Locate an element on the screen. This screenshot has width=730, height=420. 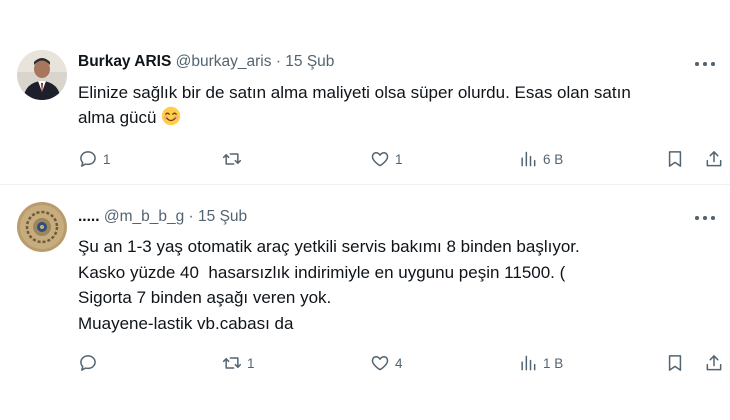
tweet-text-line: Sigorta 7 binden aşağı veren yok. is located at coordinates (205, 297).